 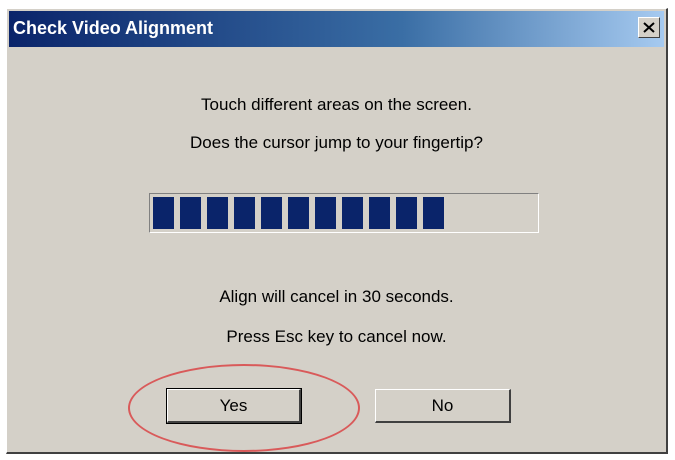 I want to click on close-button, so click(x=649, y=27).